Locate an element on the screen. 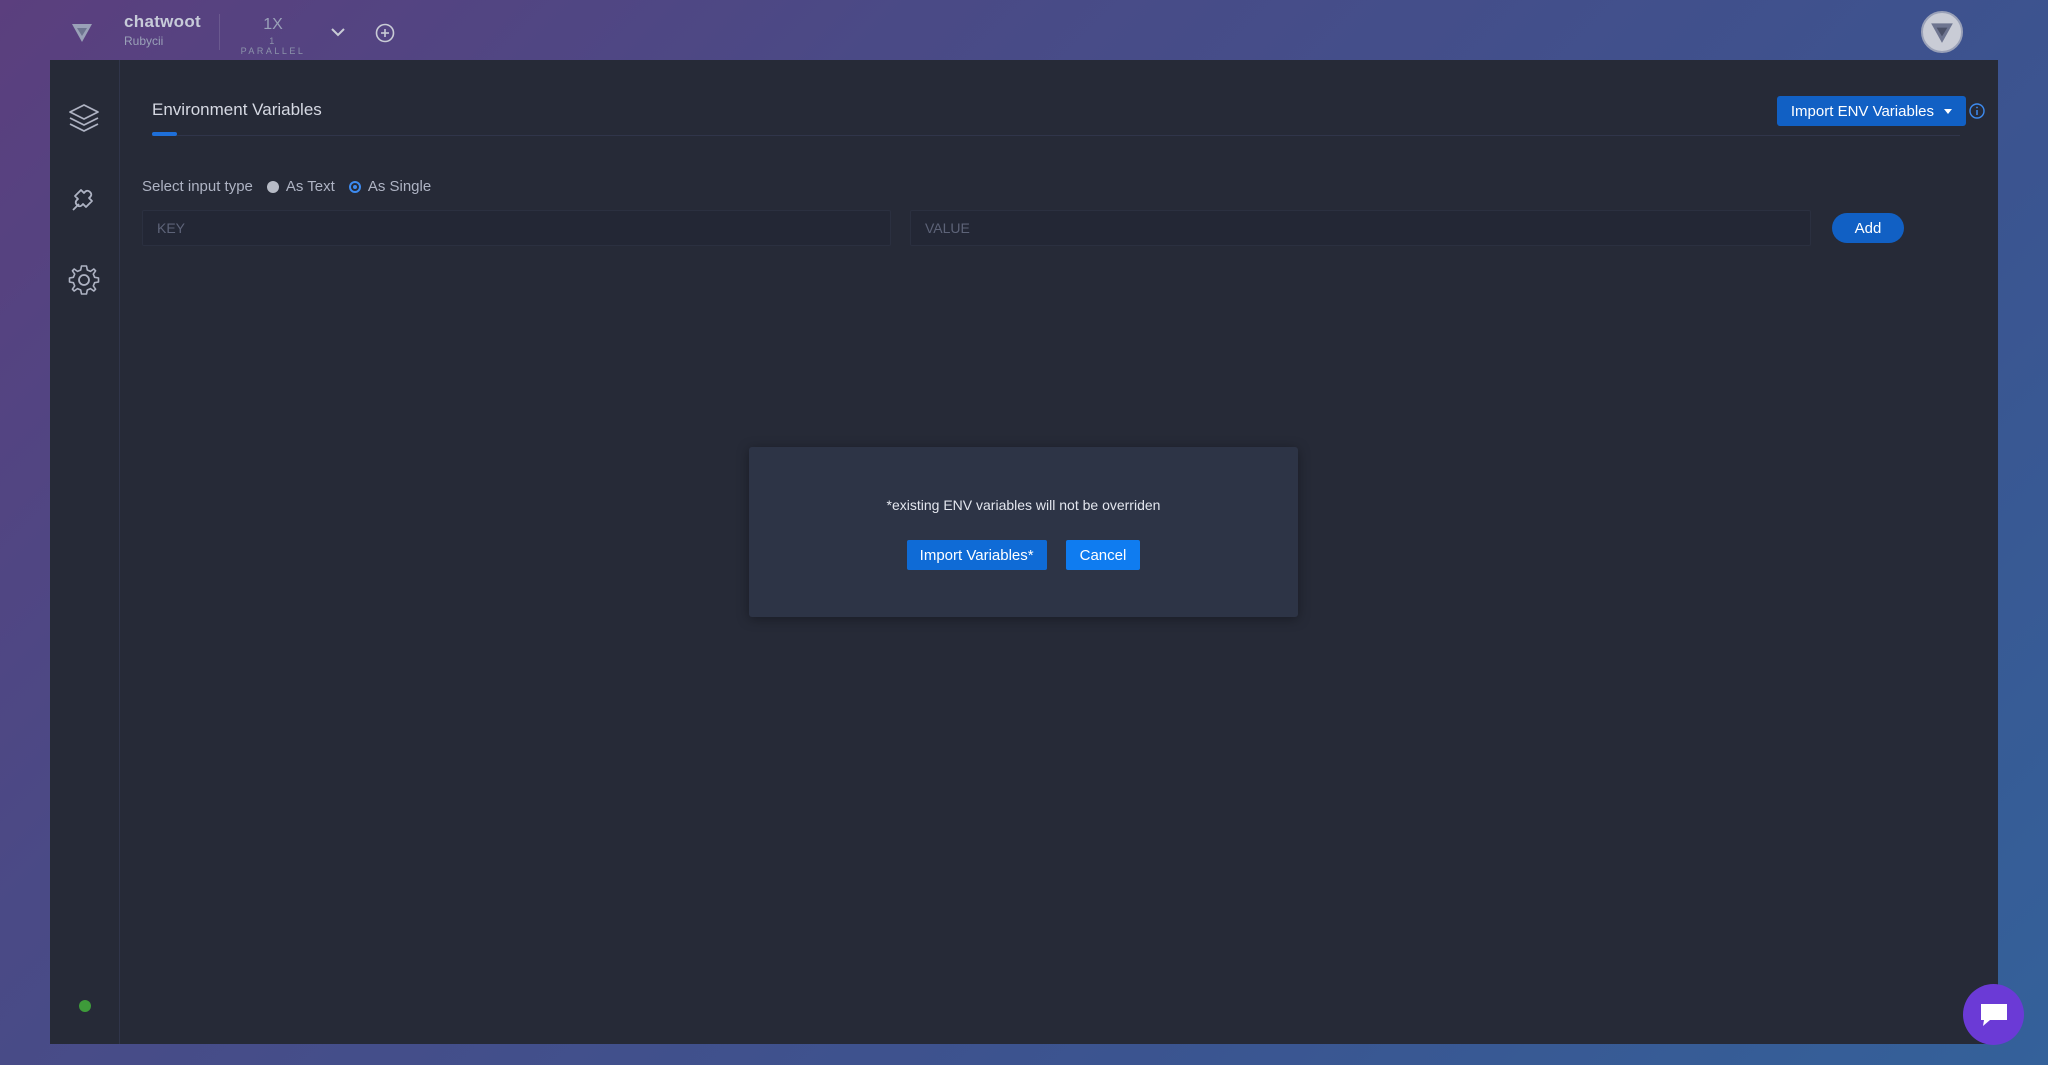 The height and width of the screenshot is (1065, 2048). tab-environment-variables: Environment Variables is located at coordinates (237, 110).